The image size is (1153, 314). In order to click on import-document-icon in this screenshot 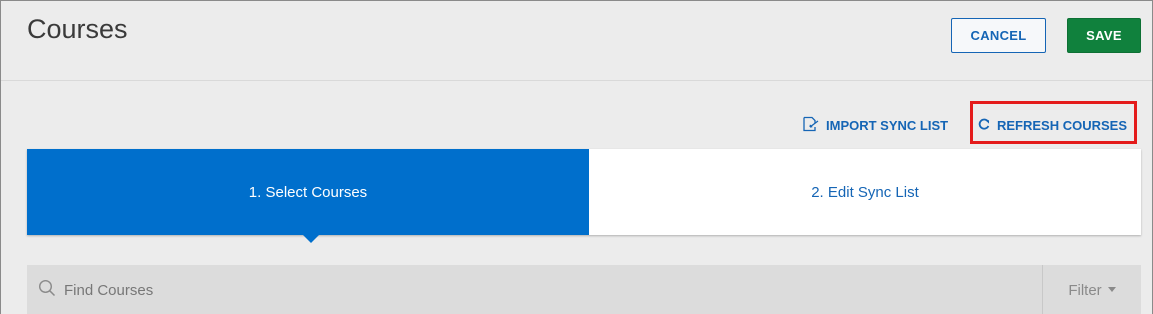, I will do `click(811, 125)`.